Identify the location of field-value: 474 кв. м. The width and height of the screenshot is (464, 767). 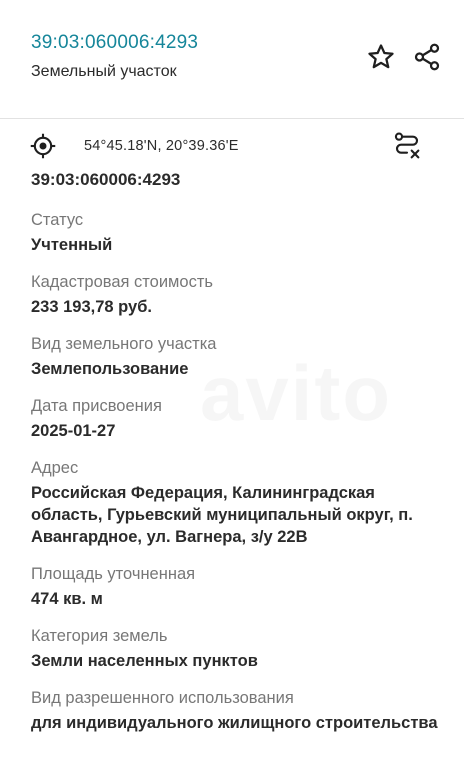
(67, 599).